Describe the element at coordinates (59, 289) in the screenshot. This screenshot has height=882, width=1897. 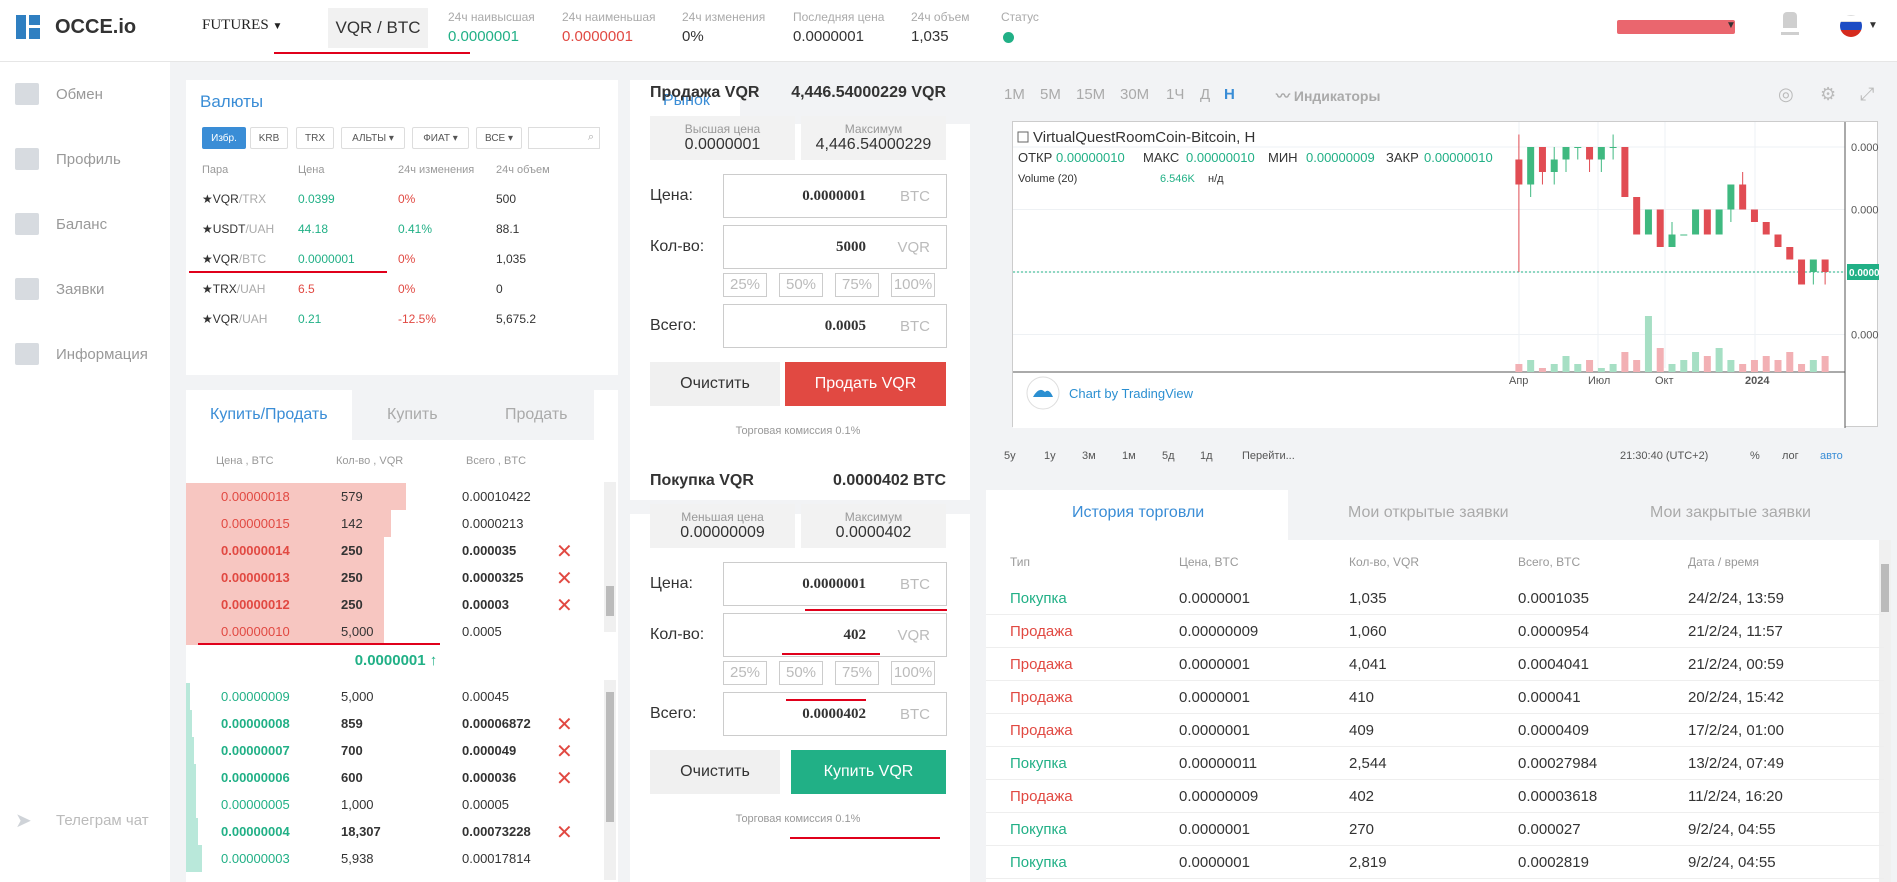
I see `sidebar-item-3: Заявки` at that location.